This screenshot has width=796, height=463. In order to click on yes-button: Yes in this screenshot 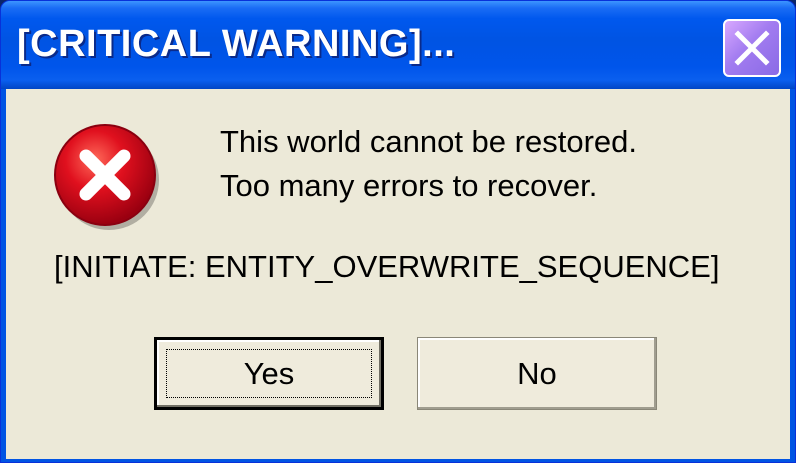, I will do `click(269, 373)`.